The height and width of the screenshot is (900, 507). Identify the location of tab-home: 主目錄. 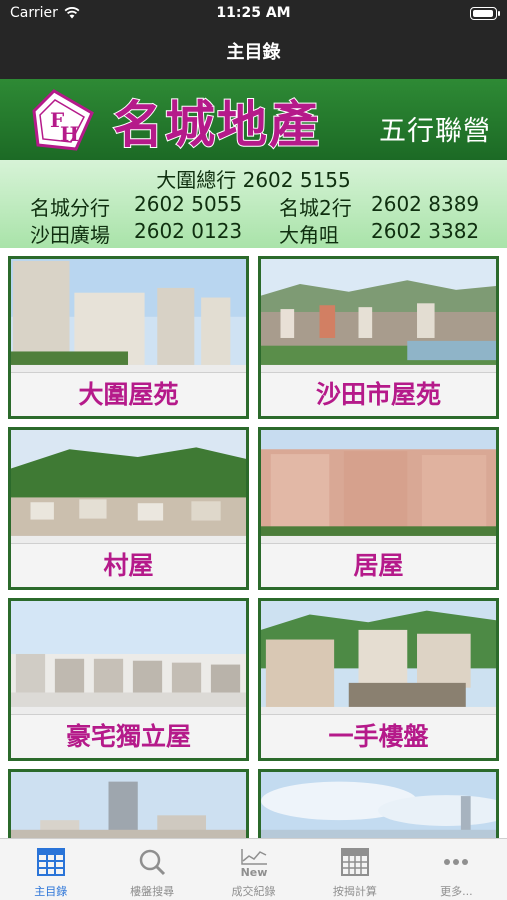
(50, 869).